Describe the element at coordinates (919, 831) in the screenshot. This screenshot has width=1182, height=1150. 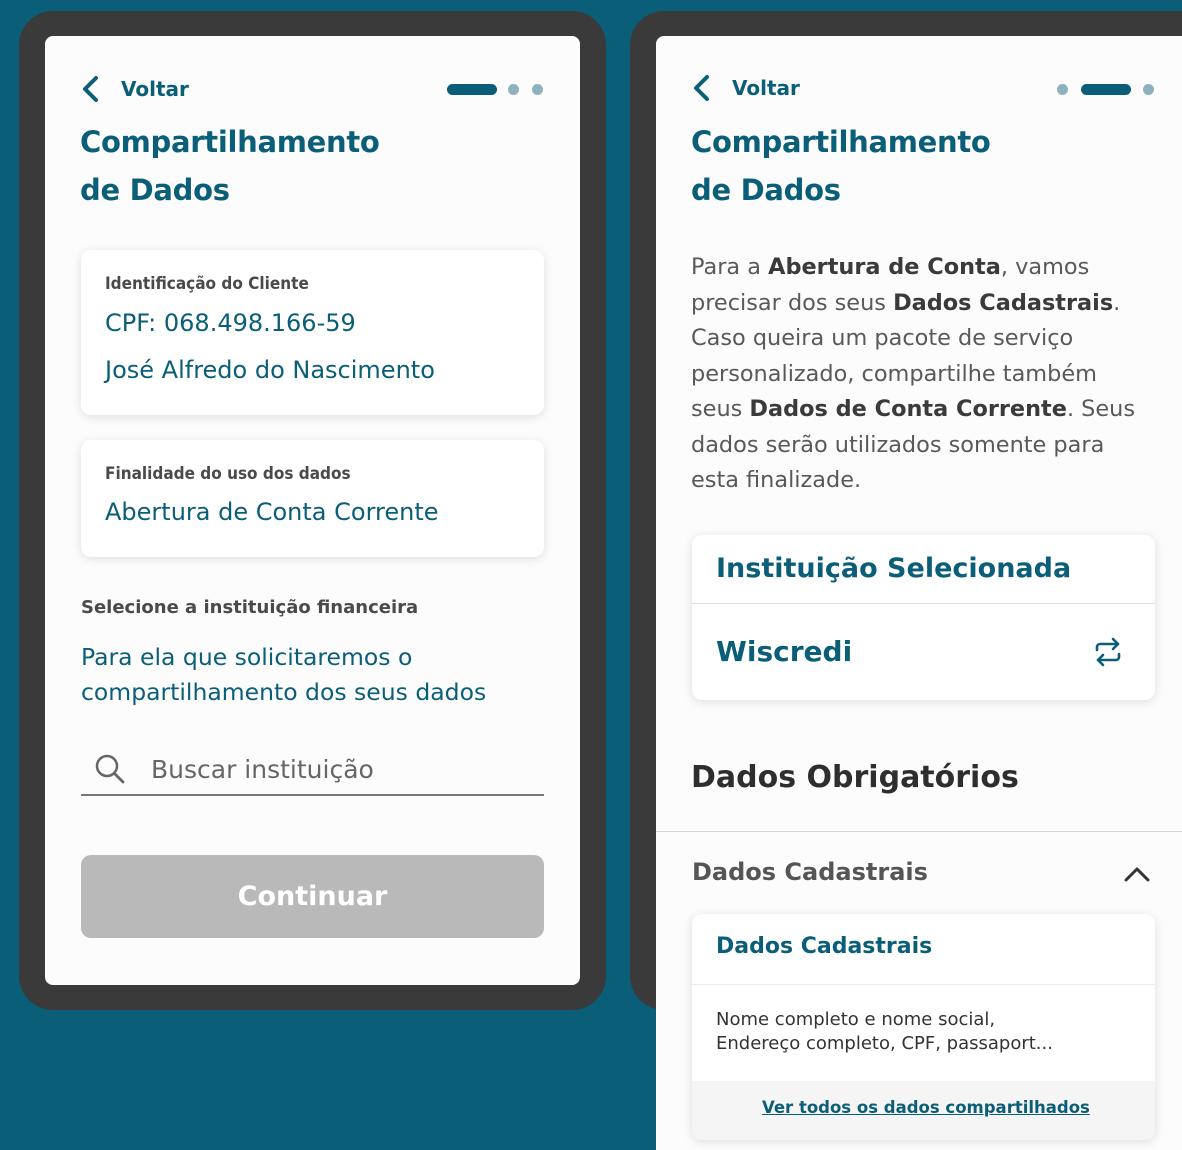
I see `section-divider` at that location.